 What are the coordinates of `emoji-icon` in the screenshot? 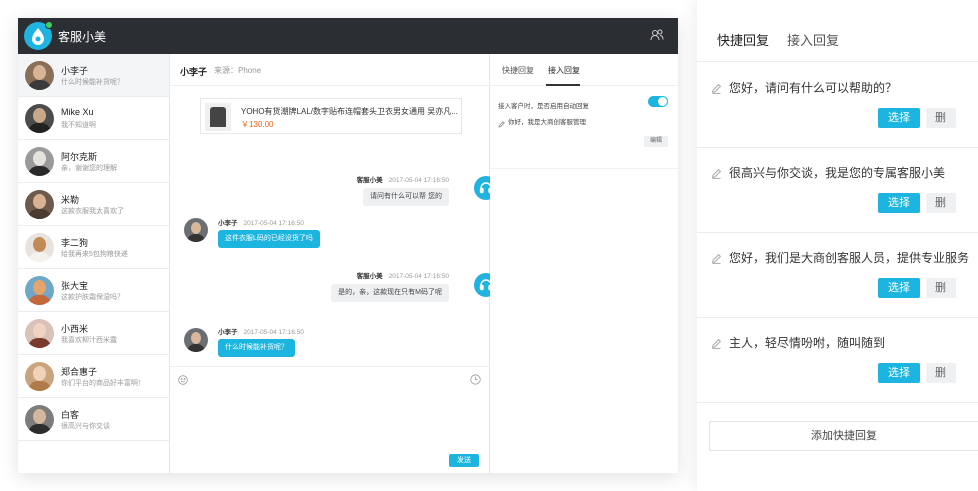 It's located at (183, 381).